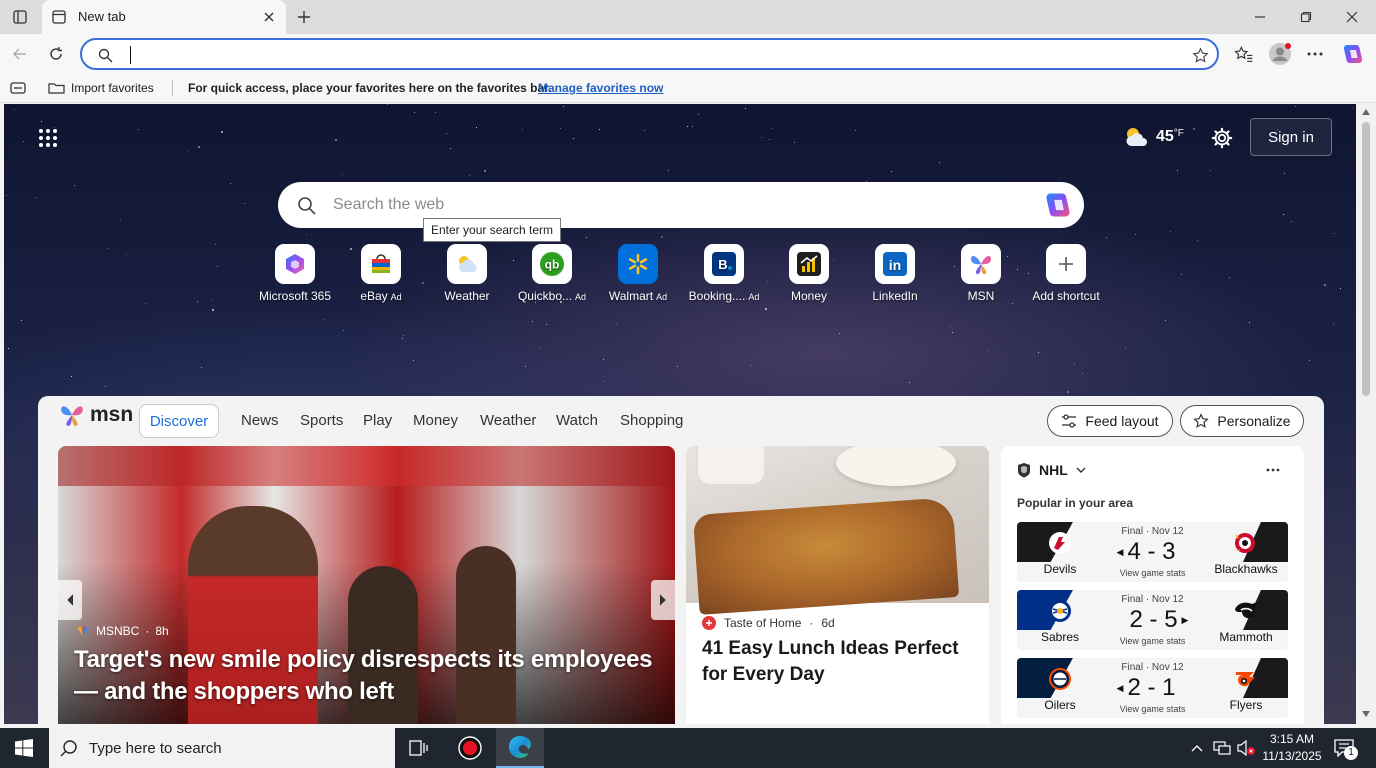 The width and height of the screenshot is (1376, 768). What do you see at coordinates (809, 273) in the screenshot?
I see `quicklink-money: Money` at bounding box center [809, 273].